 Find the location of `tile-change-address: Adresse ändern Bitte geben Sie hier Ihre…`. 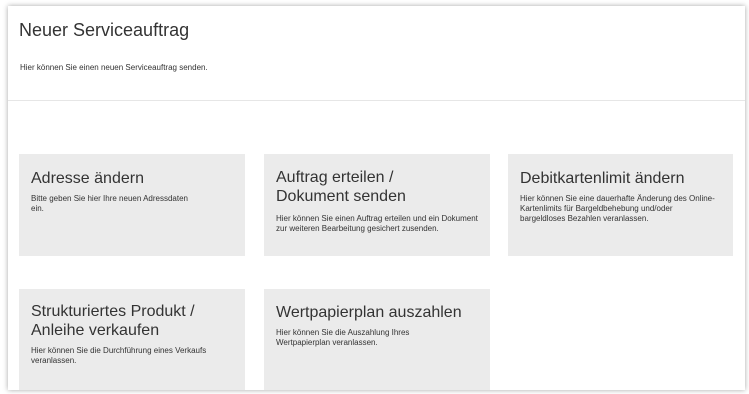

tile-change-address: Adresse ändern Bitte geben Sie hier Ihre… is located at coordinates (132, 205).